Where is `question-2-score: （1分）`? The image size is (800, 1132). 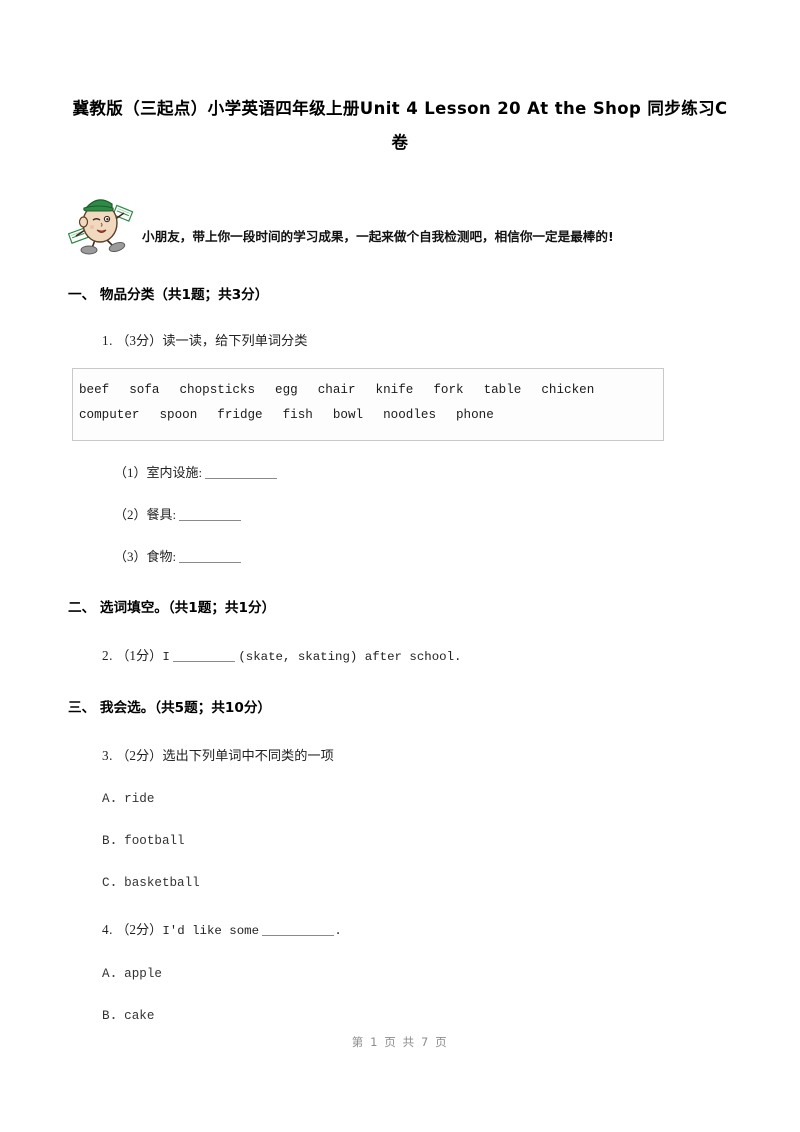 question-2-score: （1分） is located at coordinates (139, 655).